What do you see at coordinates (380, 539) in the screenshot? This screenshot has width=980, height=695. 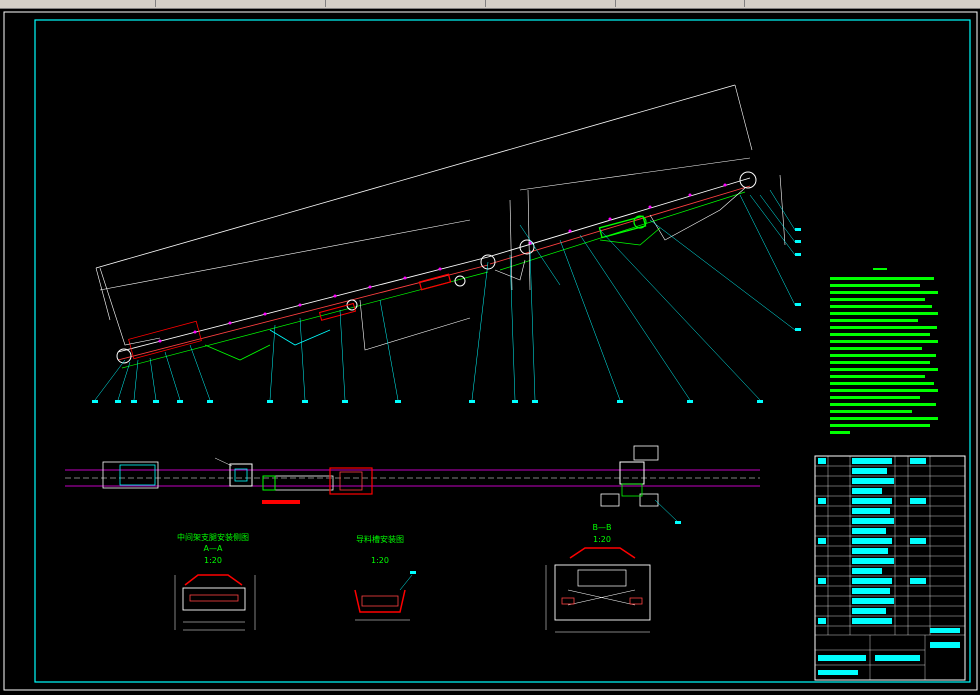 I see `guide-chute-title: 导料槽安装图` at bounding box center [380, 539].